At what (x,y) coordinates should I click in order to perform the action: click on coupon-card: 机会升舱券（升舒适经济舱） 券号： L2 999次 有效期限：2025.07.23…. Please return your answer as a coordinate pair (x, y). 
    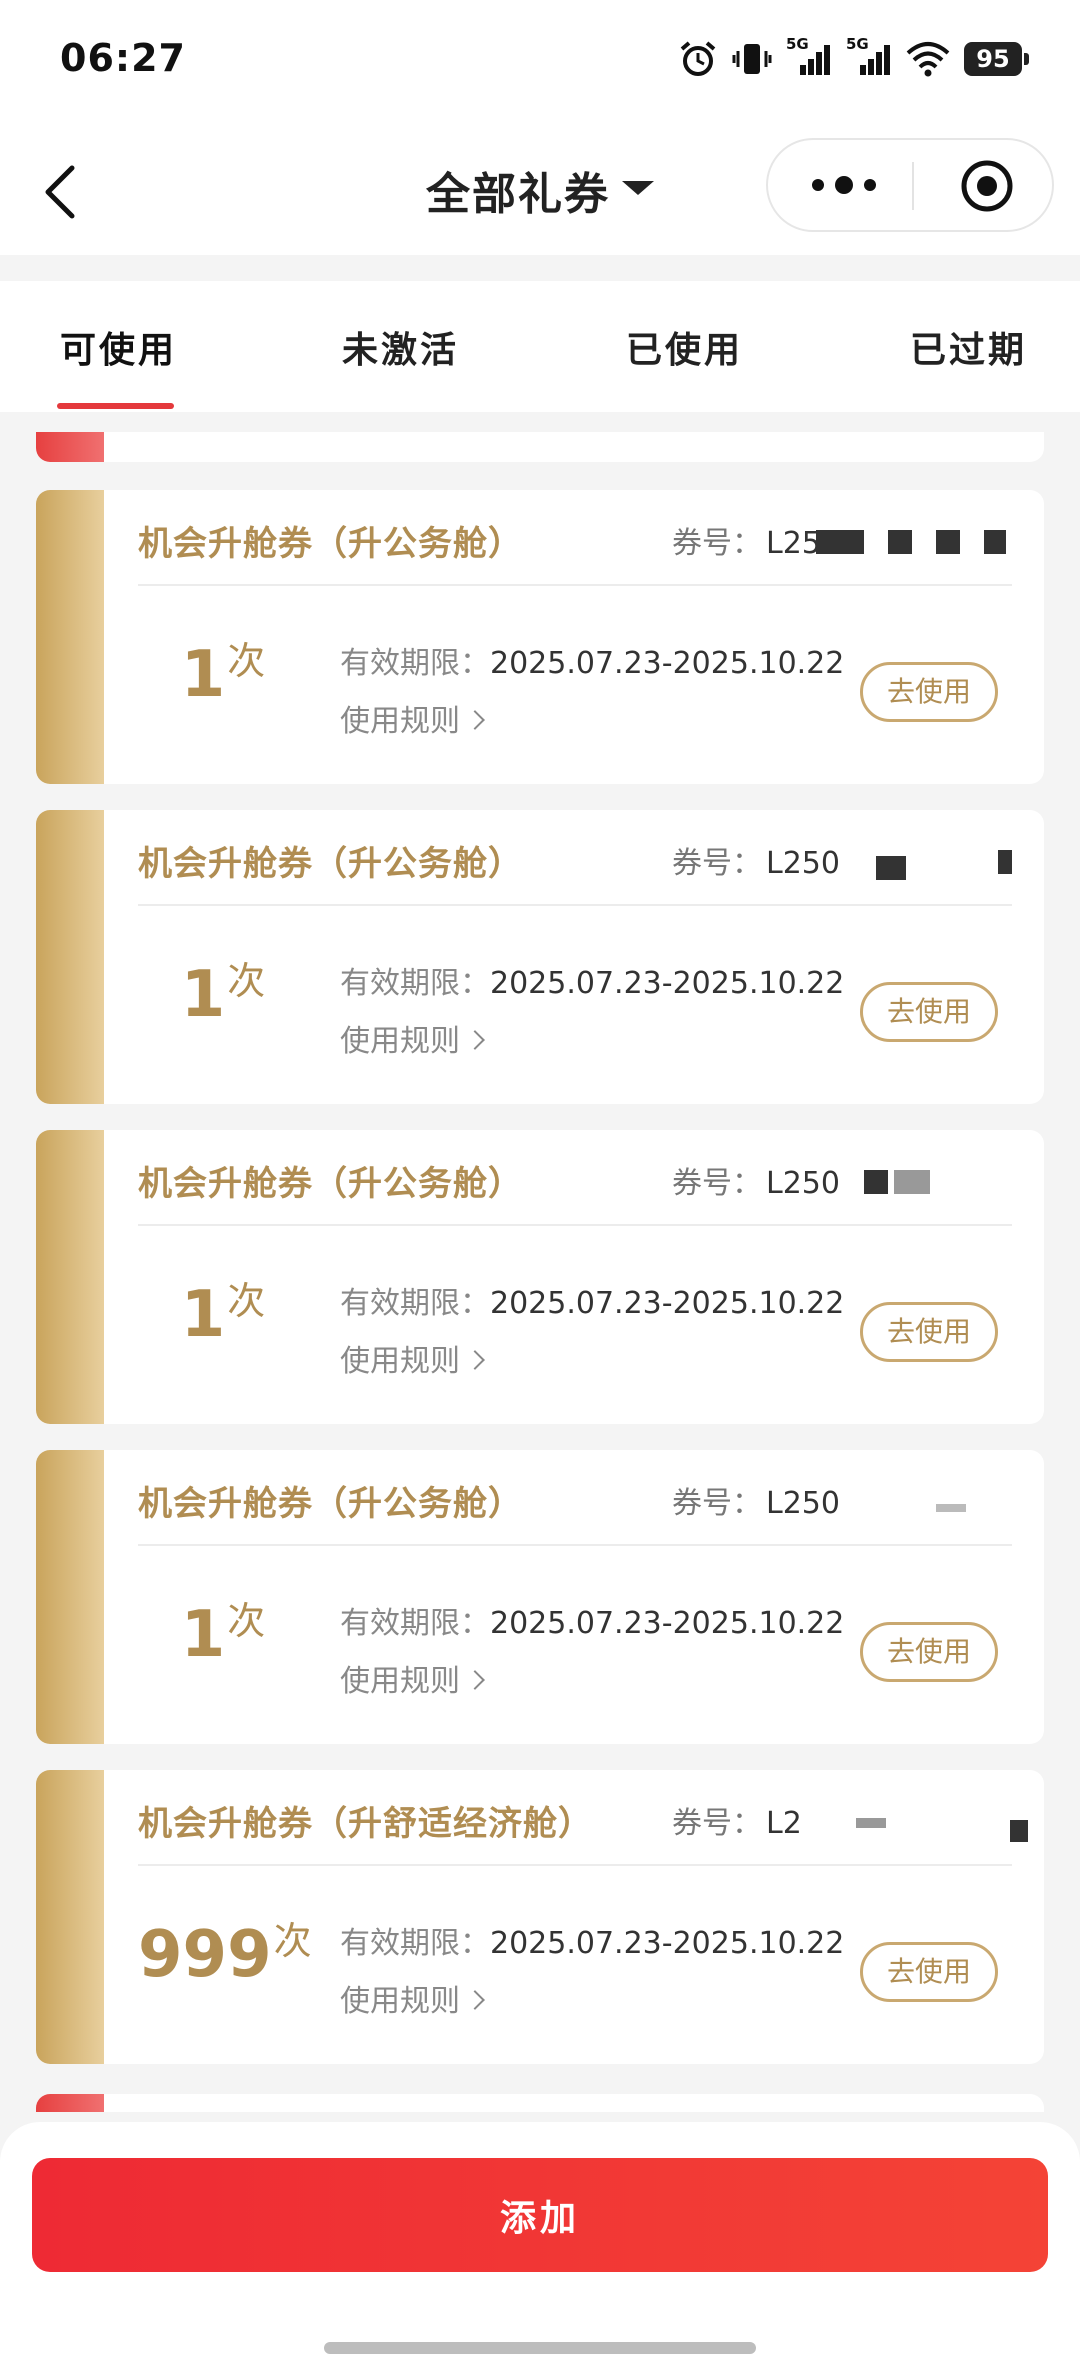
    Looking at the image, I should click on (540, 1917).